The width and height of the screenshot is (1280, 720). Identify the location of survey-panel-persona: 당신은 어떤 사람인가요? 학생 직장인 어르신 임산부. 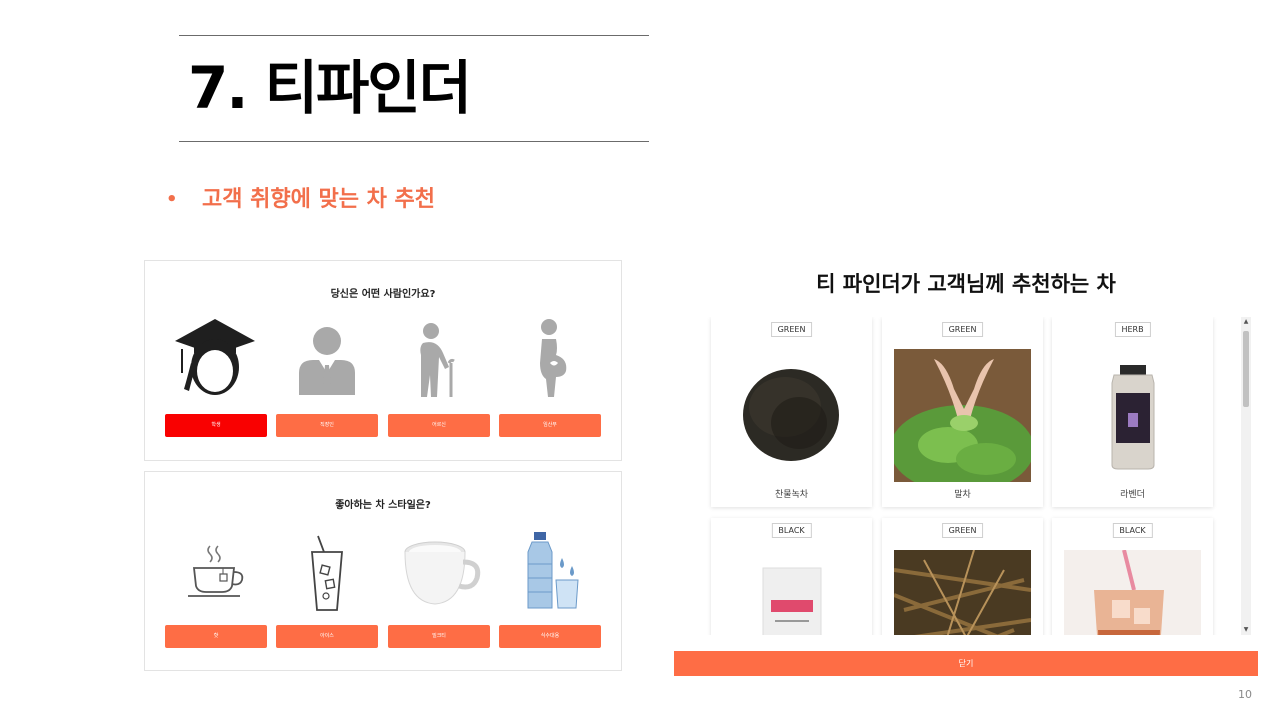
(383, 360).